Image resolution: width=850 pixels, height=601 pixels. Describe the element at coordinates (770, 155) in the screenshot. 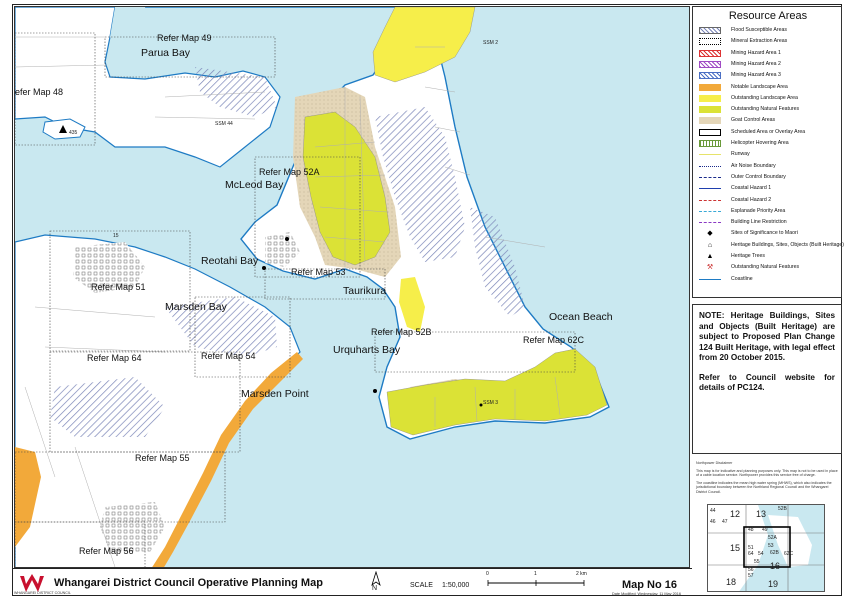

I see `legend-item: Runway` at that location.